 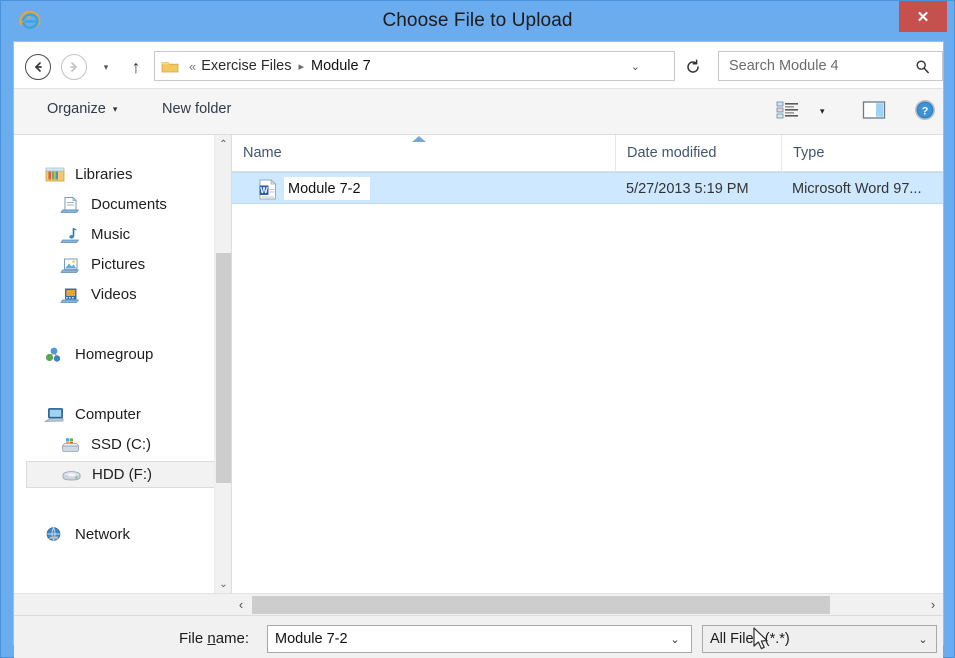 What do you see at coordinates (246, 66) in the screenshot?
I see `breadcrumb-item-exercise-files: Exercise Files` at bounding box center [246, 66].